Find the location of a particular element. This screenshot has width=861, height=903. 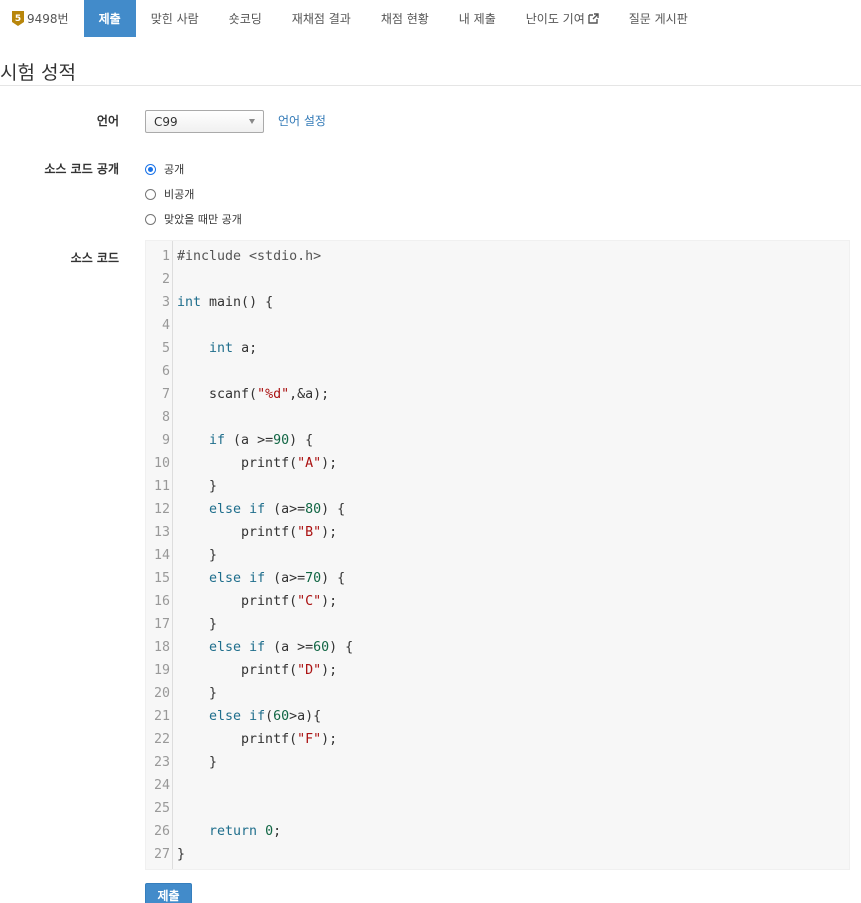

language-selected-value: C99 is located at coordinates (166, 121).